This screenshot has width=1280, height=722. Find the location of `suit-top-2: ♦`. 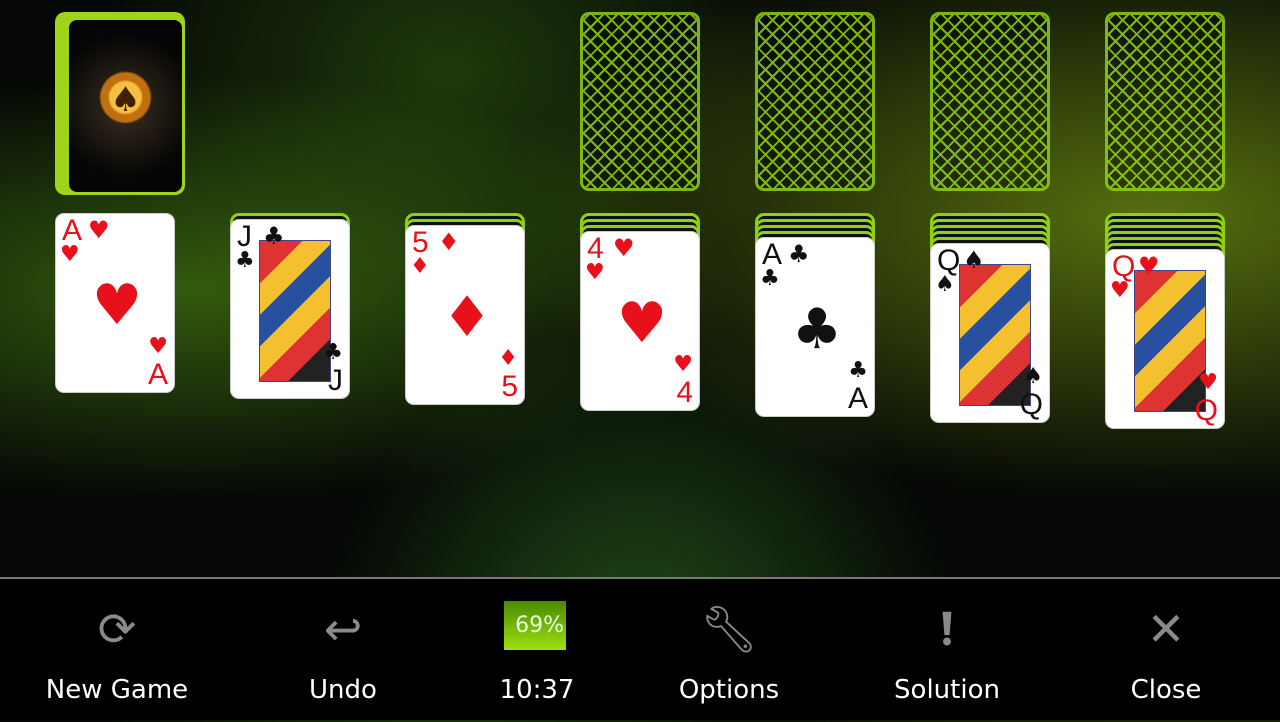

suit-top-2: ♦ is located at coordinates (420, 266).